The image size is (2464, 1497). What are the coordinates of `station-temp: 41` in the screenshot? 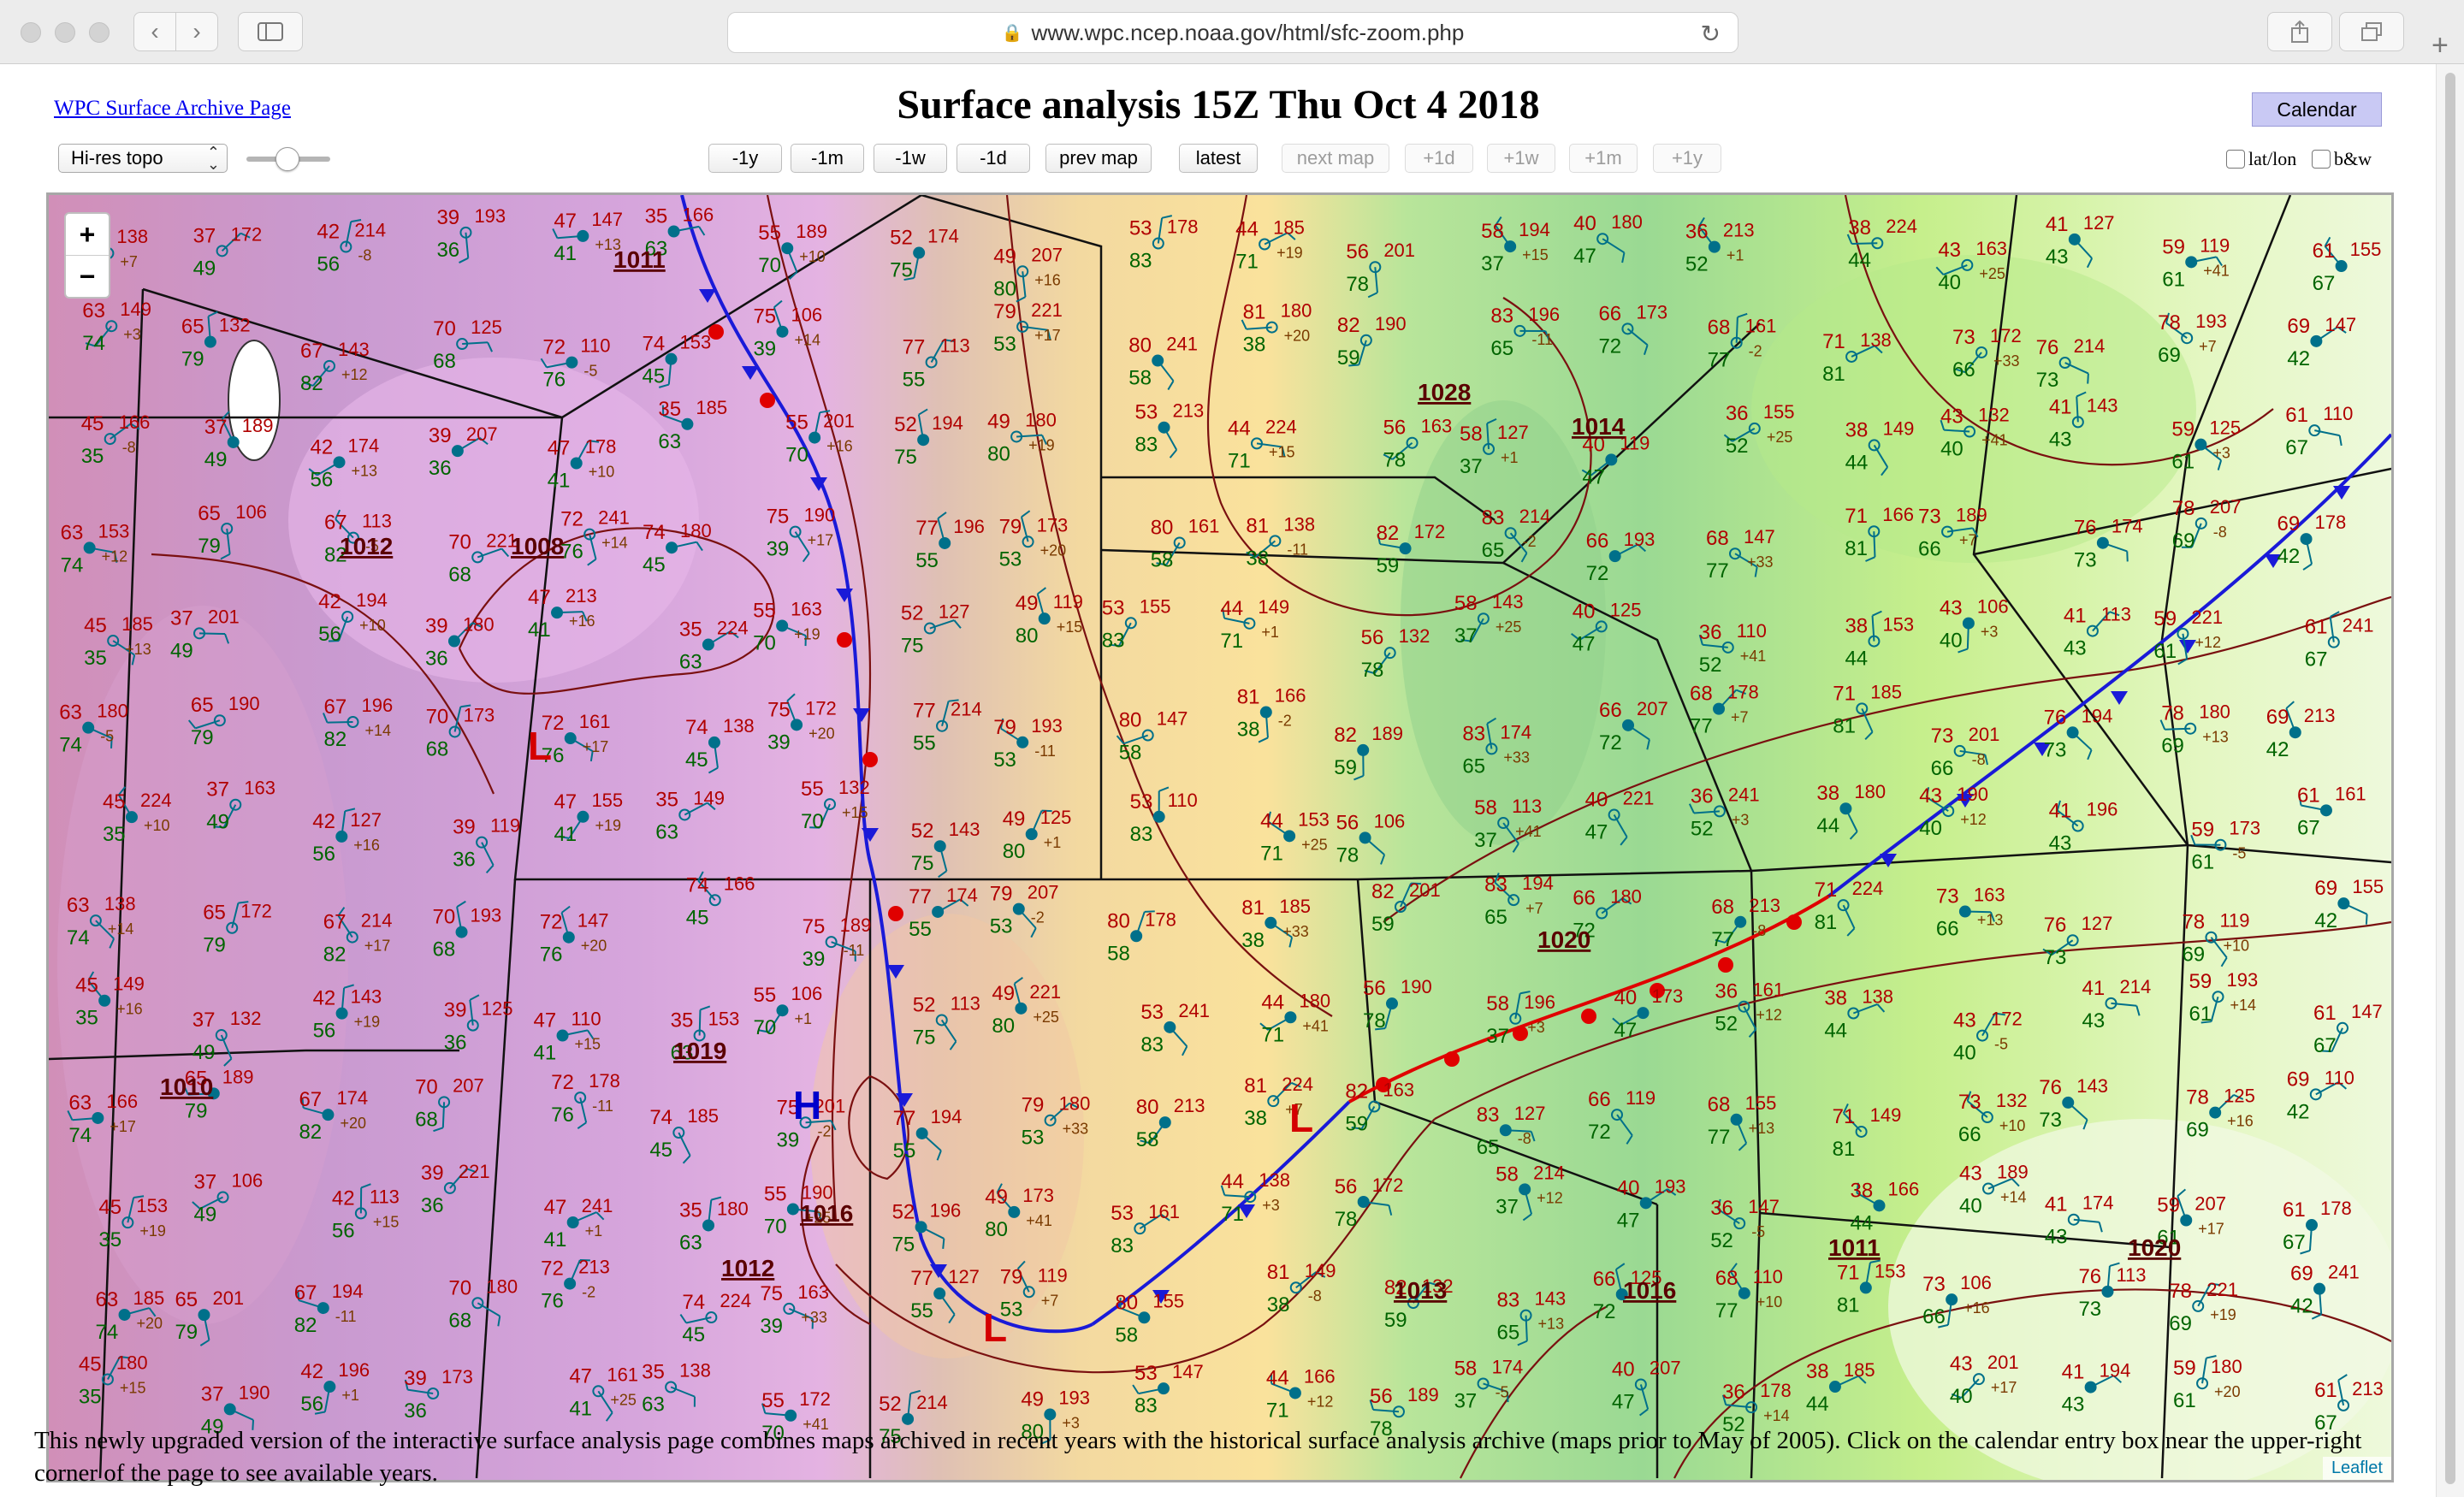 It's located at (2057, 224).